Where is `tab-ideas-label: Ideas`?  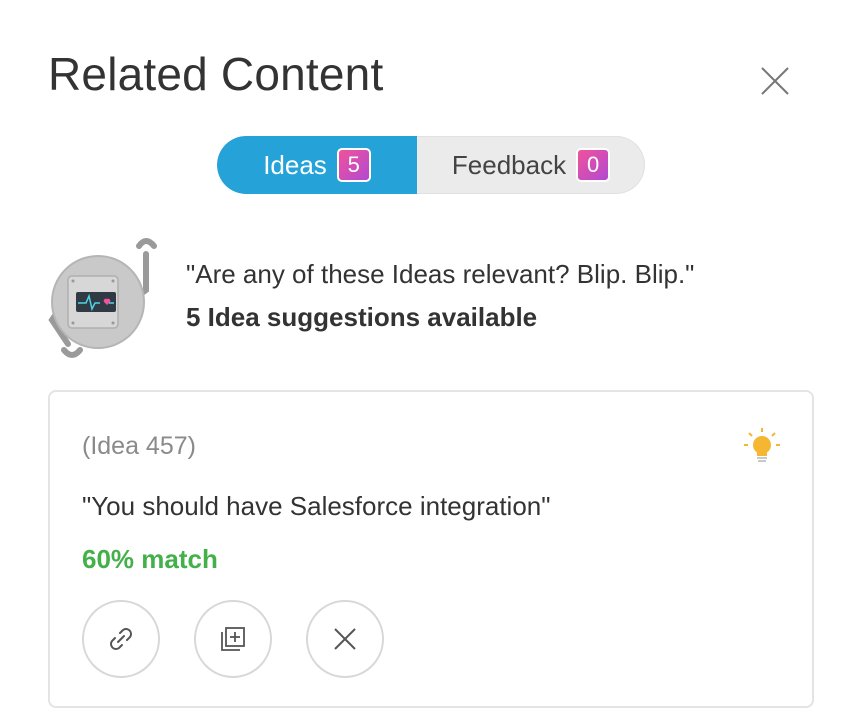 tab-ideas-label: Ideas is located at coordinates (295, 164).